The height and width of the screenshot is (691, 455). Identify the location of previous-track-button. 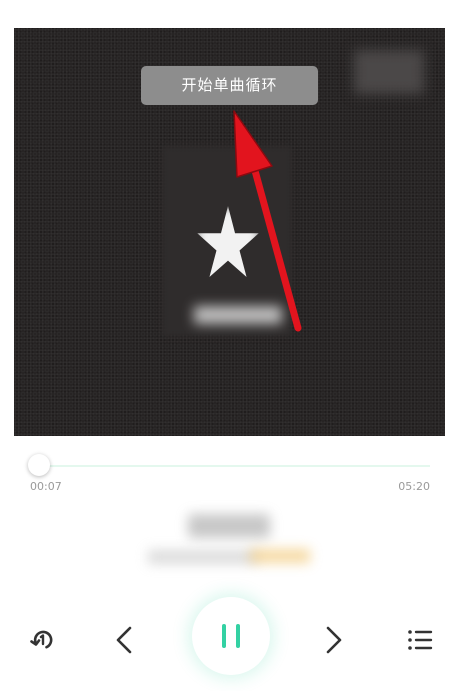
(124, 640).